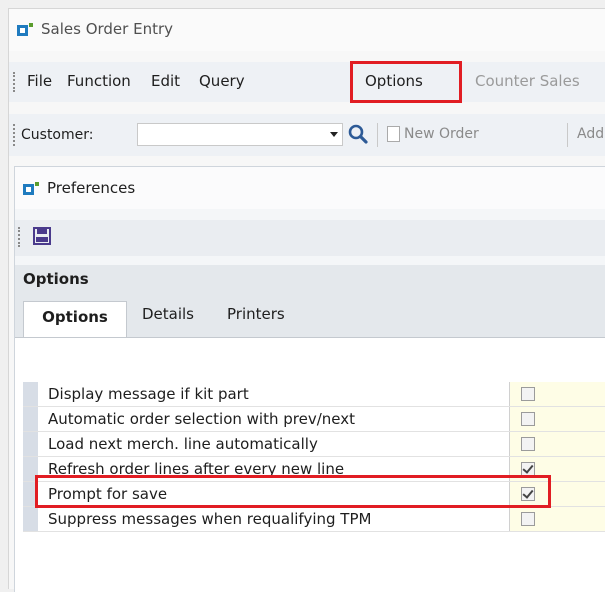 This screenshot has height=592, width=605. What do you see at coordinates (99, 81) in the screenshot?
I see `menu-function: Function` at bounding box center [99, 81].